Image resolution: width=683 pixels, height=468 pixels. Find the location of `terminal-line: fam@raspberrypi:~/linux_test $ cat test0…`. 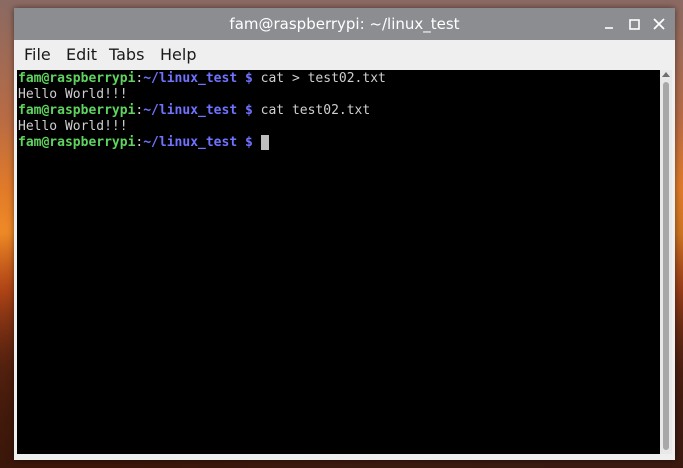

terminal-line: fam@raspberrypi:~/linux_test $ cat test0… is located at coordinates (194, 111).